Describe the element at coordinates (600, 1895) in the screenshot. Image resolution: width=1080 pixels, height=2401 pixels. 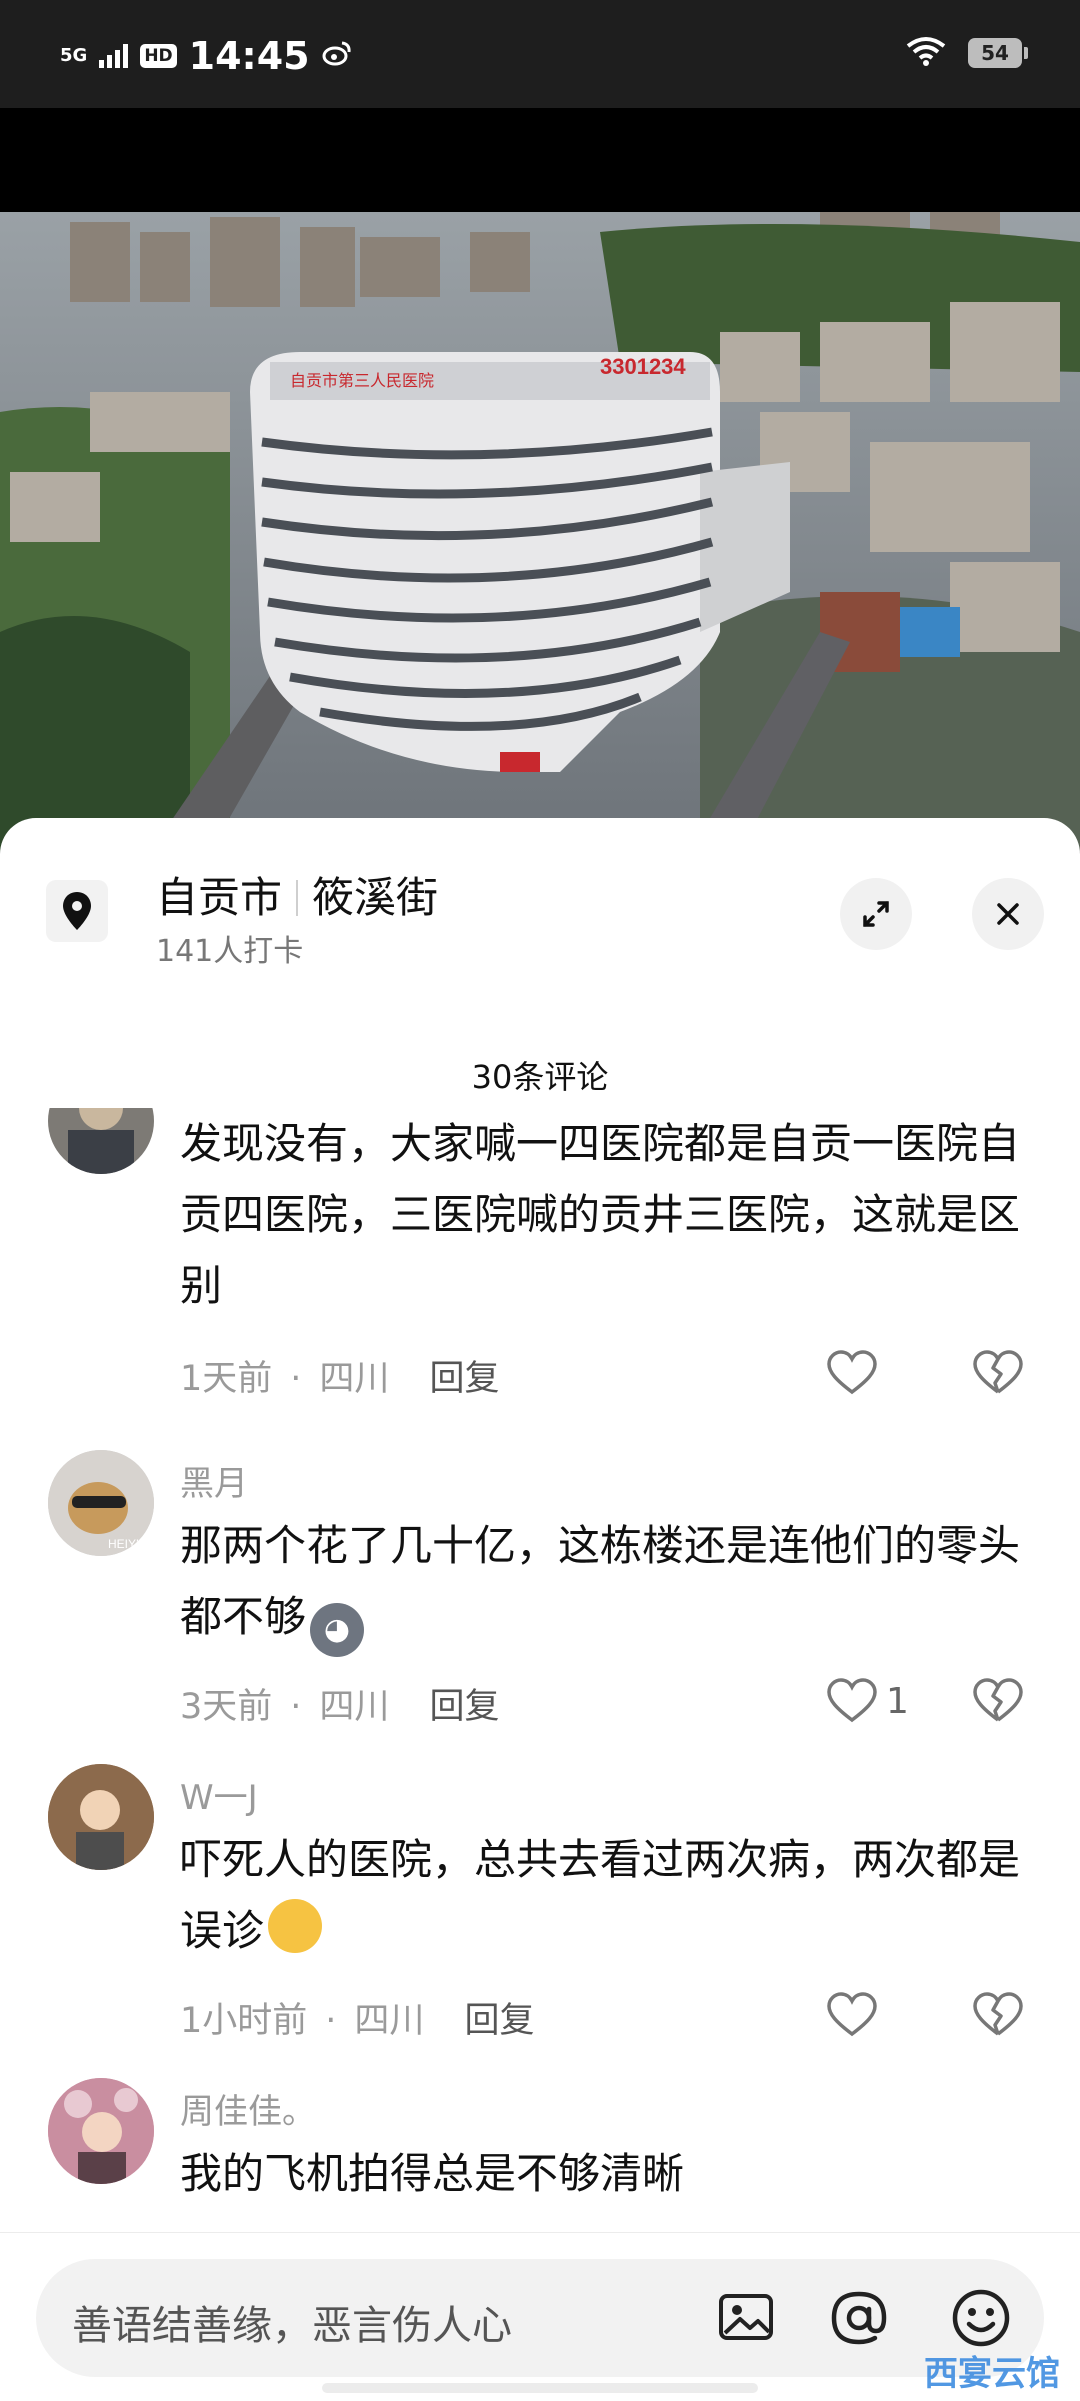
I see `comment-text: 吓死人的医院，总共去看过两次病，两次都是误诊` at that location.